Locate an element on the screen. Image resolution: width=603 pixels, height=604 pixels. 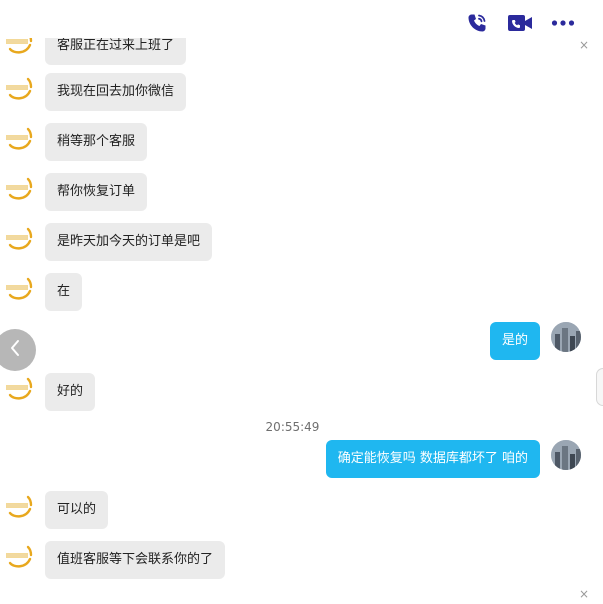
message-item: 确定能恢复吗 数据库都坏了 咱的 is located at coordinates (453, 459).